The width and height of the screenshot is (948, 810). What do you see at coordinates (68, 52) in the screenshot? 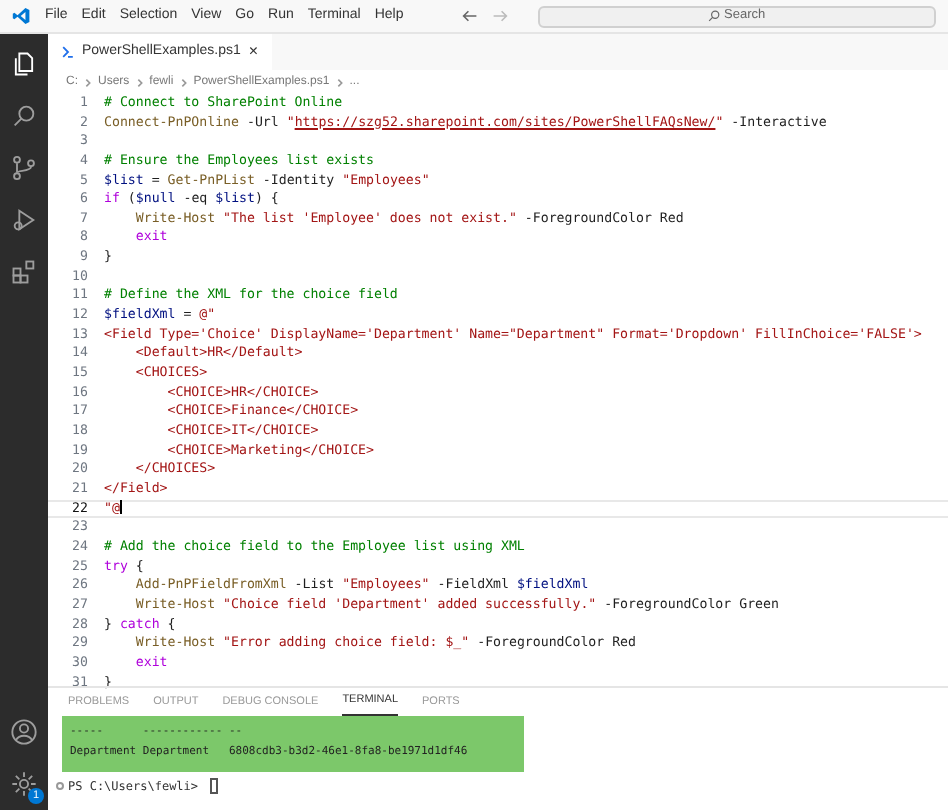
I see `powershell-icon` at bounding box center [68, 52].